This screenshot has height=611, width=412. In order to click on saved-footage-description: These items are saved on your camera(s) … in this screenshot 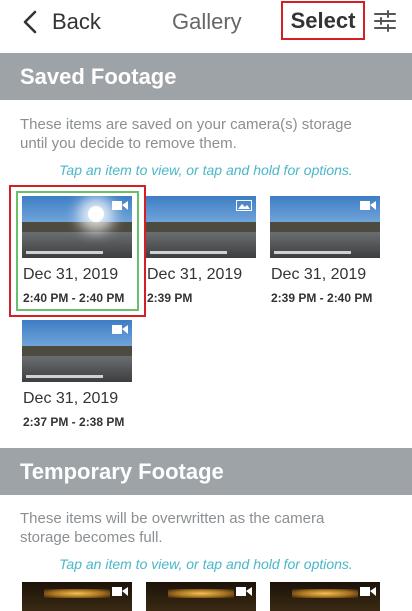, I will do `click(186, 134)`.